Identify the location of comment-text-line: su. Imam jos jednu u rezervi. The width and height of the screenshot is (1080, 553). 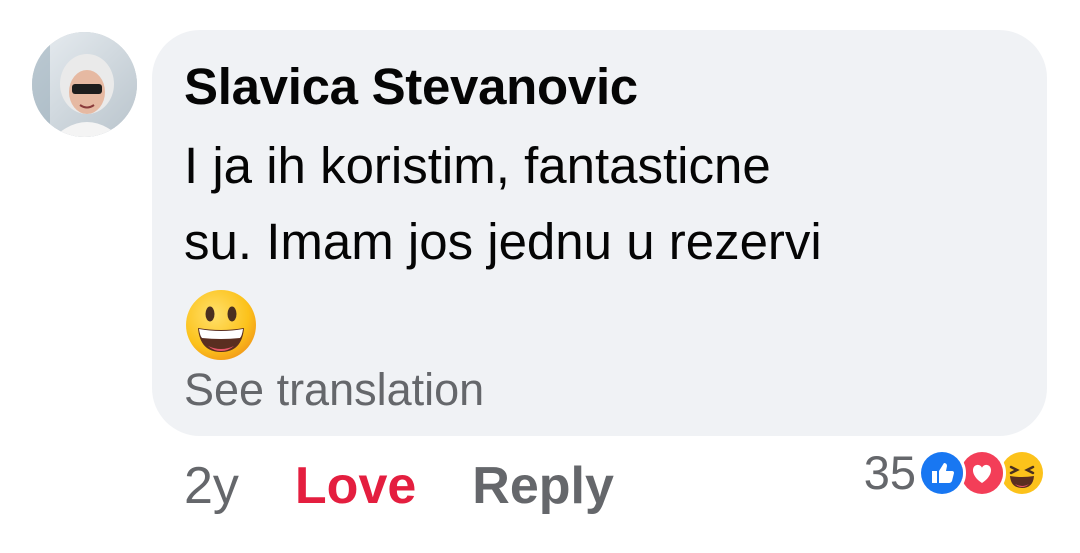
(503, 241).